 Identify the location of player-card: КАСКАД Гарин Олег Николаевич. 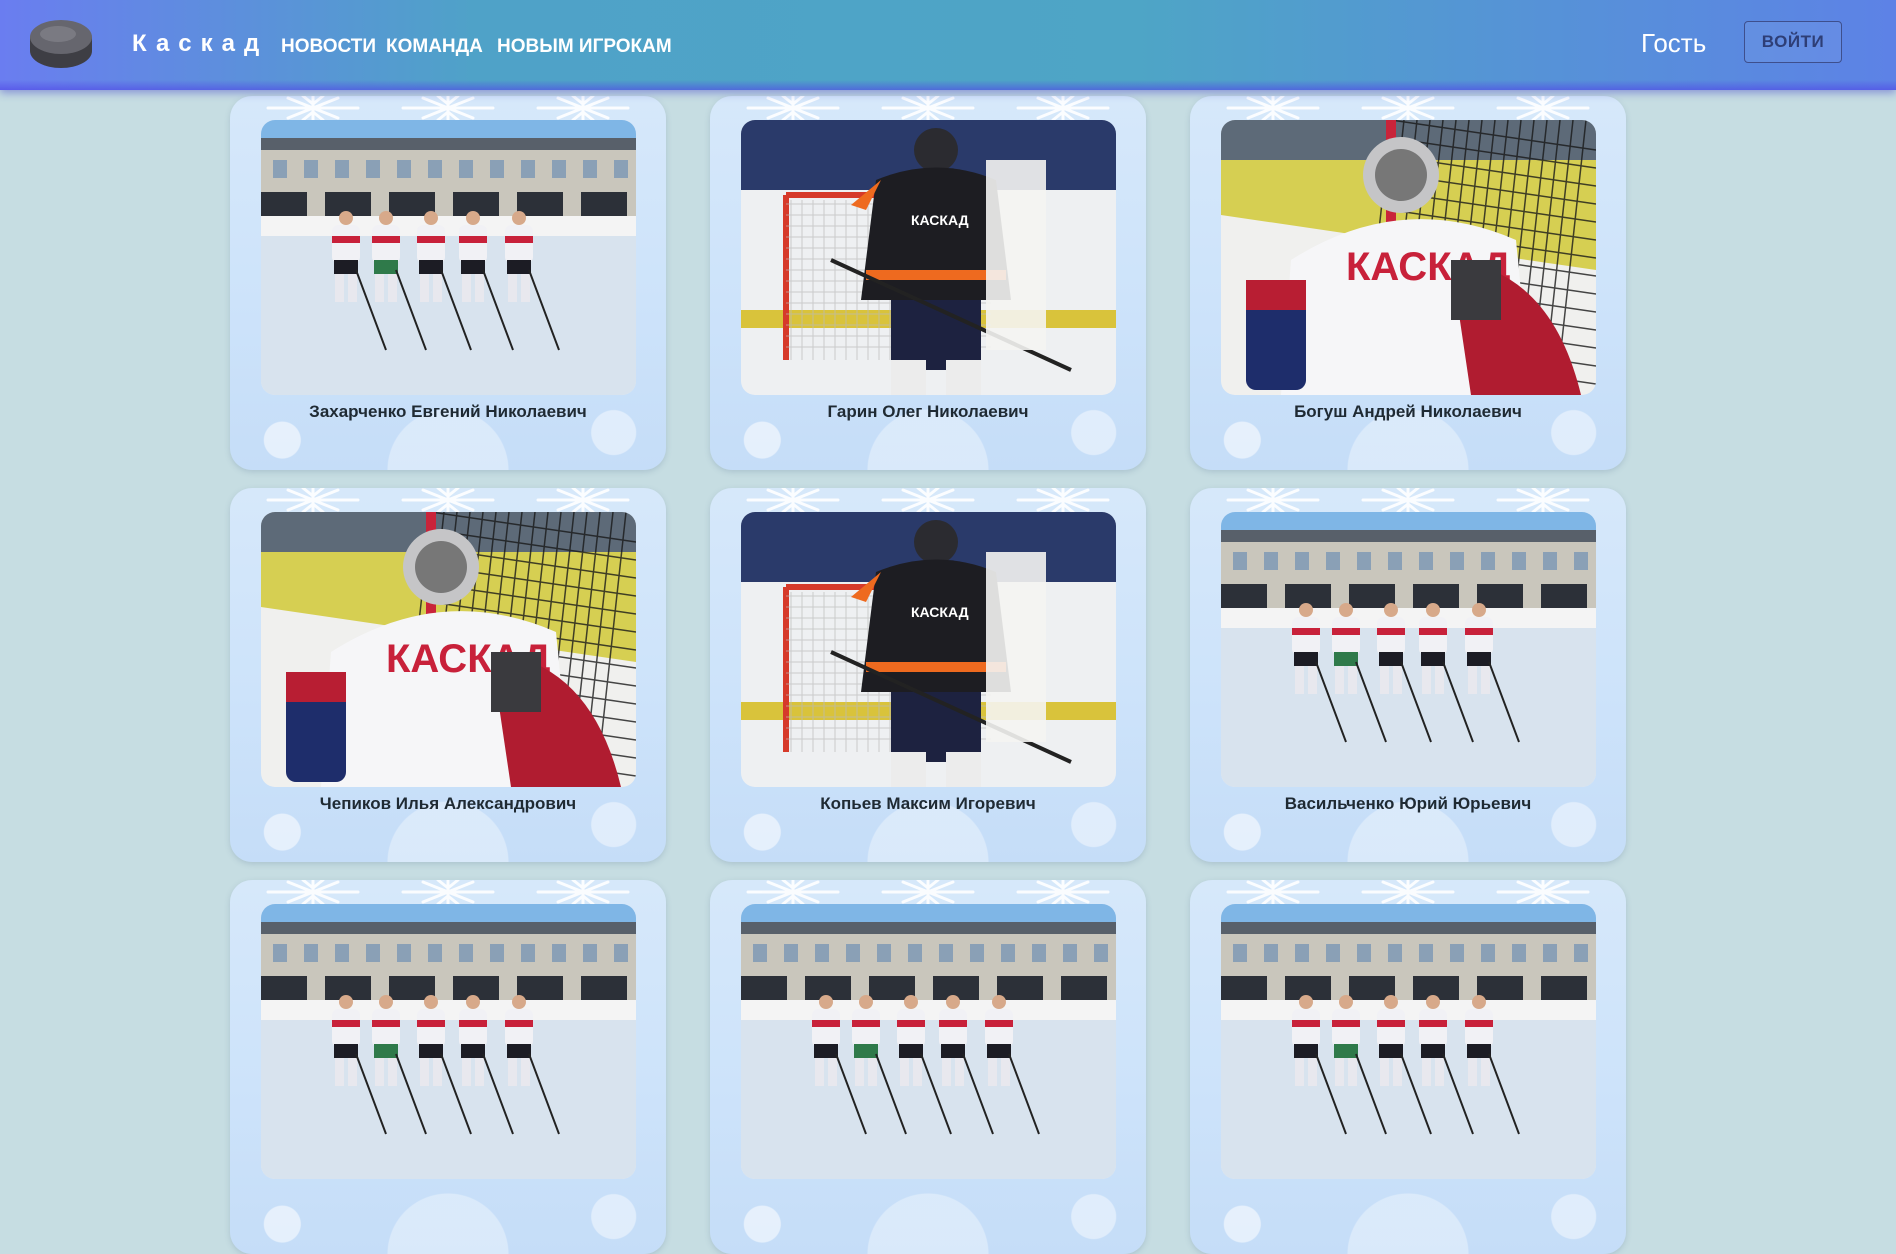
(928, 283).